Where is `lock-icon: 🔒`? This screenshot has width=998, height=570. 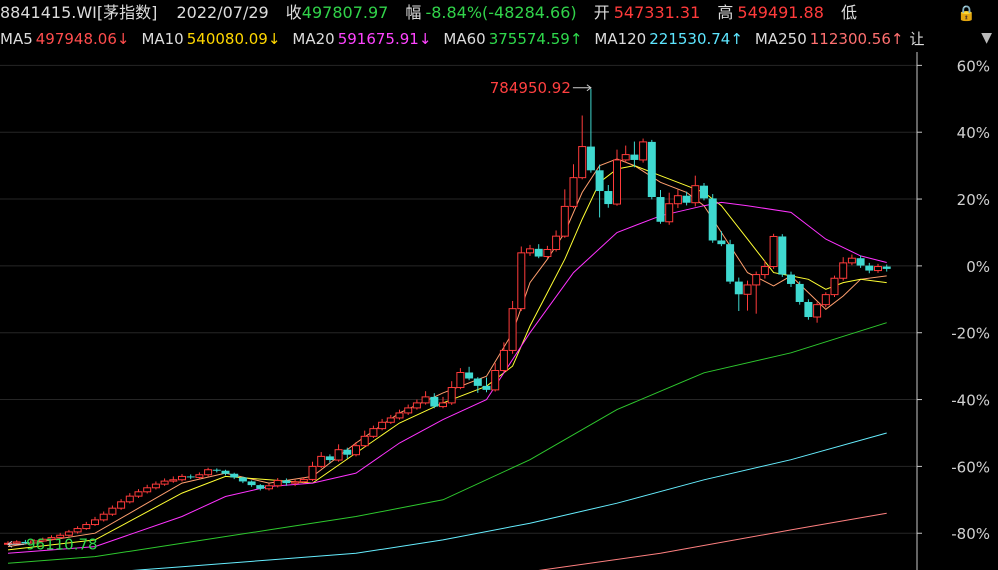 lock-icon: 🔒 is located at coordinates (966, 13).